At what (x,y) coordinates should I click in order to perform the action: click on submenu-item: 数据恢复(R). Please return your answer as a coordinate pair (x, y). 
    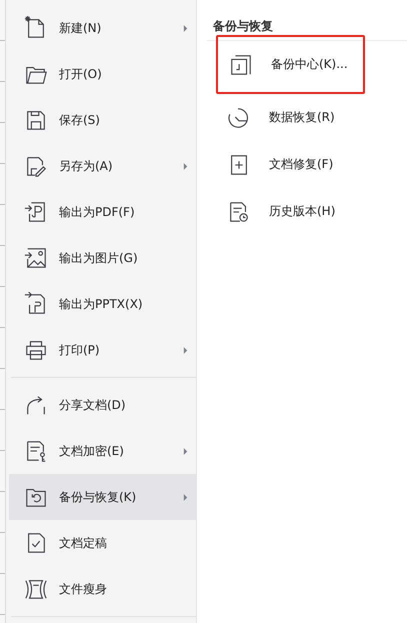
    Looking at the image, I should click on (302, 117).